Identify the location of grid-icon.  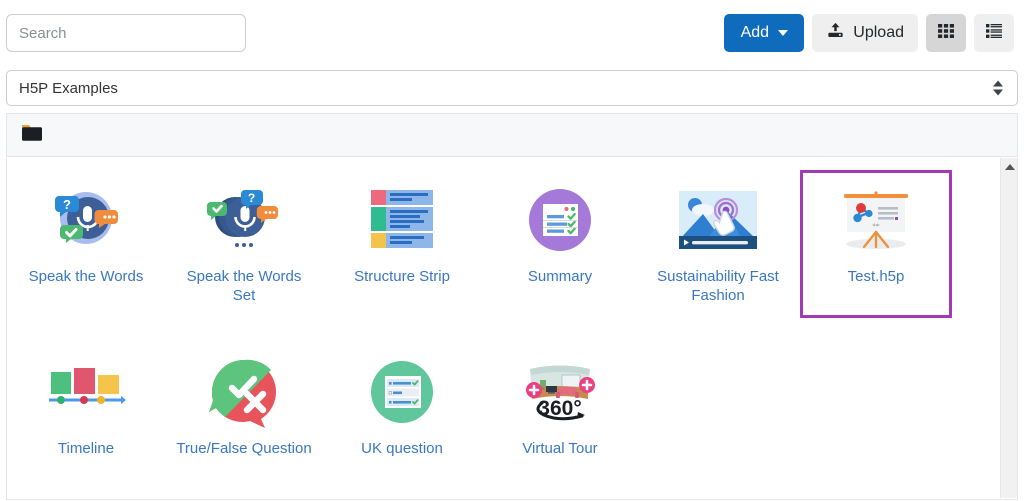
(946, 33).